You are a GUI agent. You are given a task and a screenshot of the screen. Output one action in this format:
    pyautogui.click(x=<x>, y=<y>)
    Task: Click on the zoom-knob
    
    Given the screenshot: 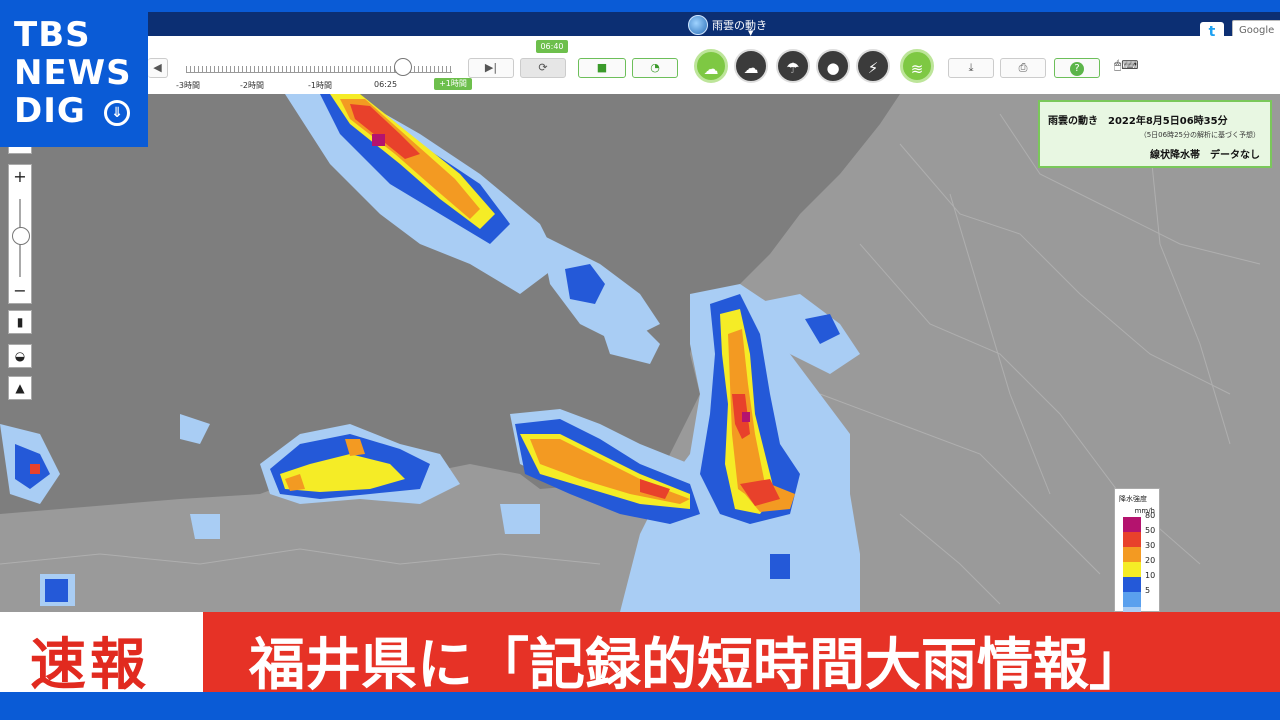 What is the action you would take?
    pyautogui.click(x=21, y=236)
    